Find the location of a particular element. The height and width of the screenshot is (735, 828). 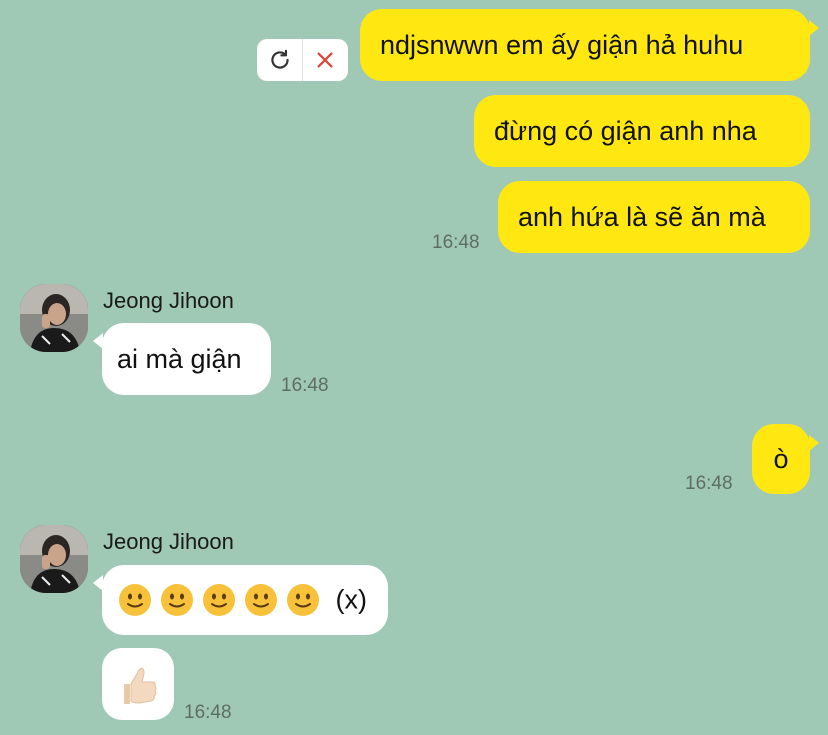

retry-button is located at coordinates (279, 60).